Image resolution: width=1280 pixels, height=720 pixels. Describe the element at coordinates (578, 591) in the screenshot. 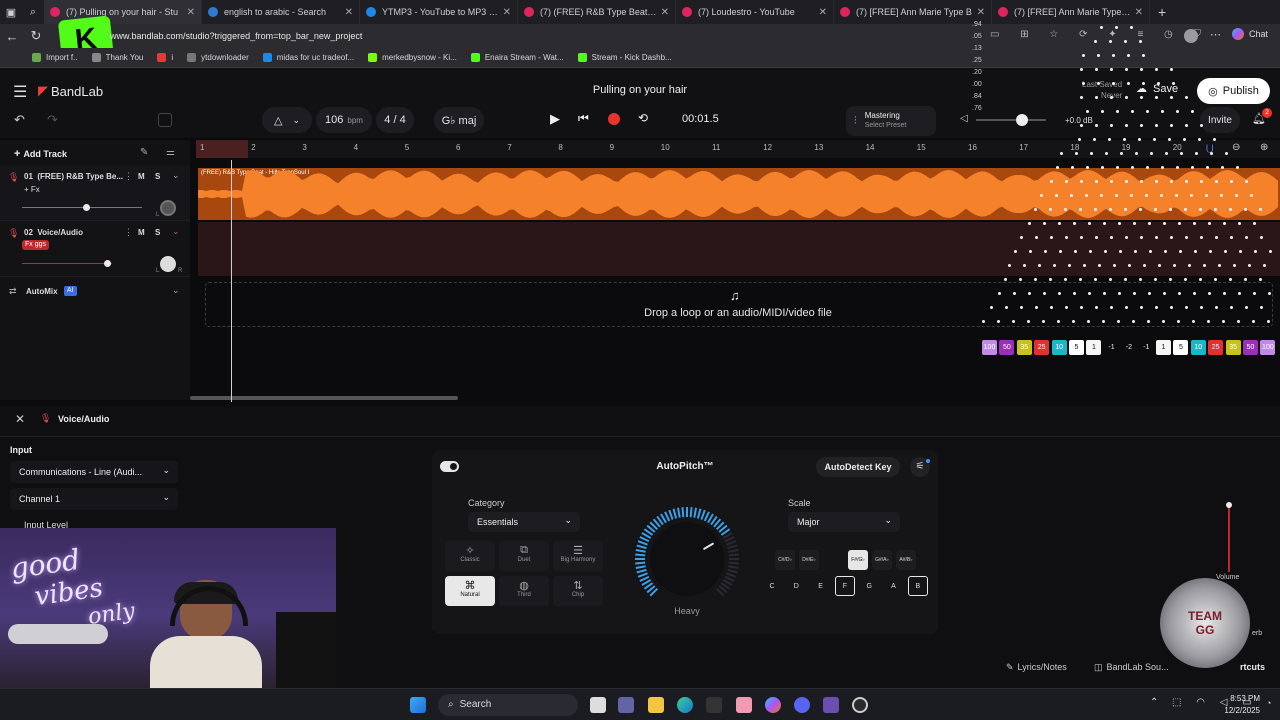

I see `category-option: ⇅ Chip` at that location.